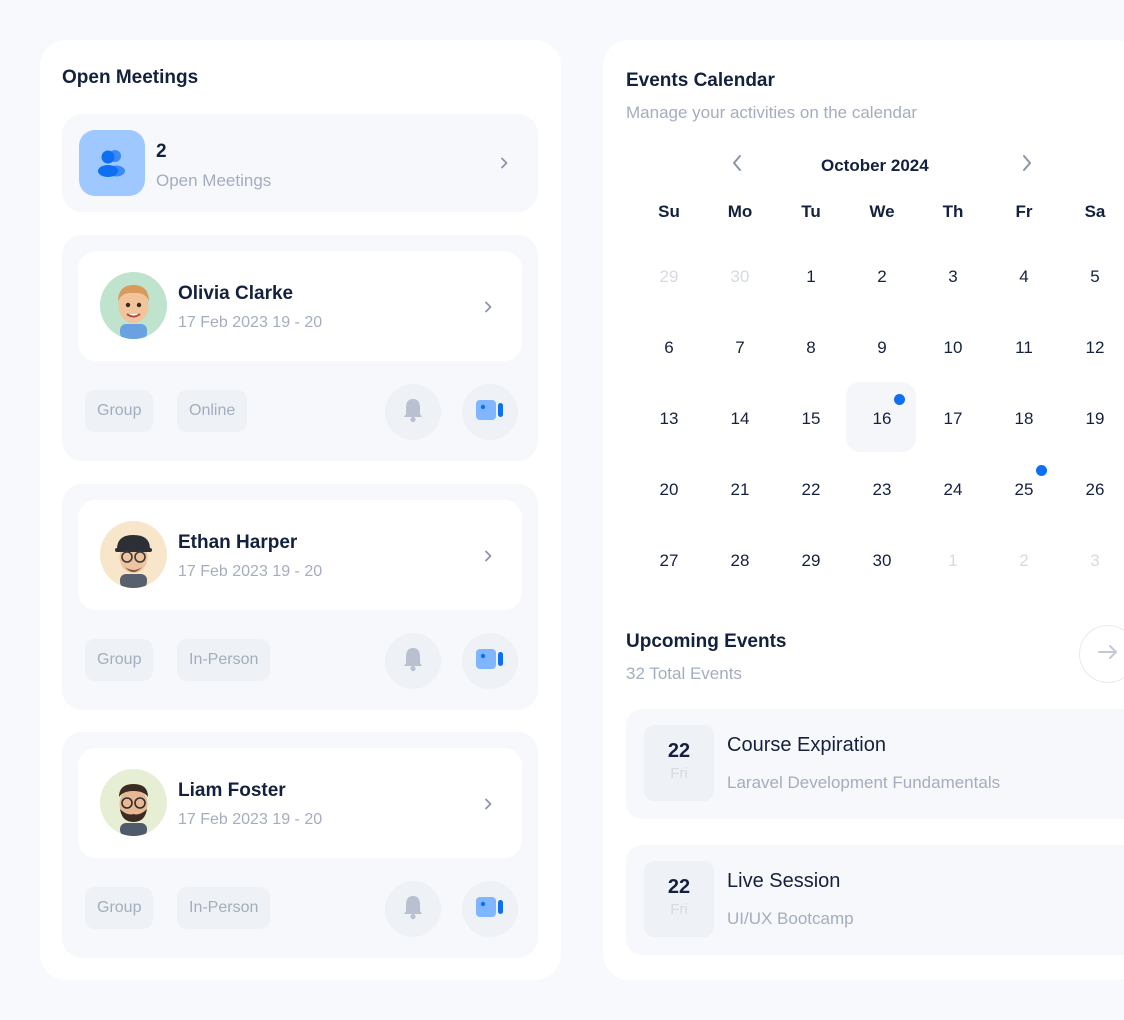 This screenshot has width=1124, height=1020. I want to click on calendar-day: 18, so click(1024, 419).